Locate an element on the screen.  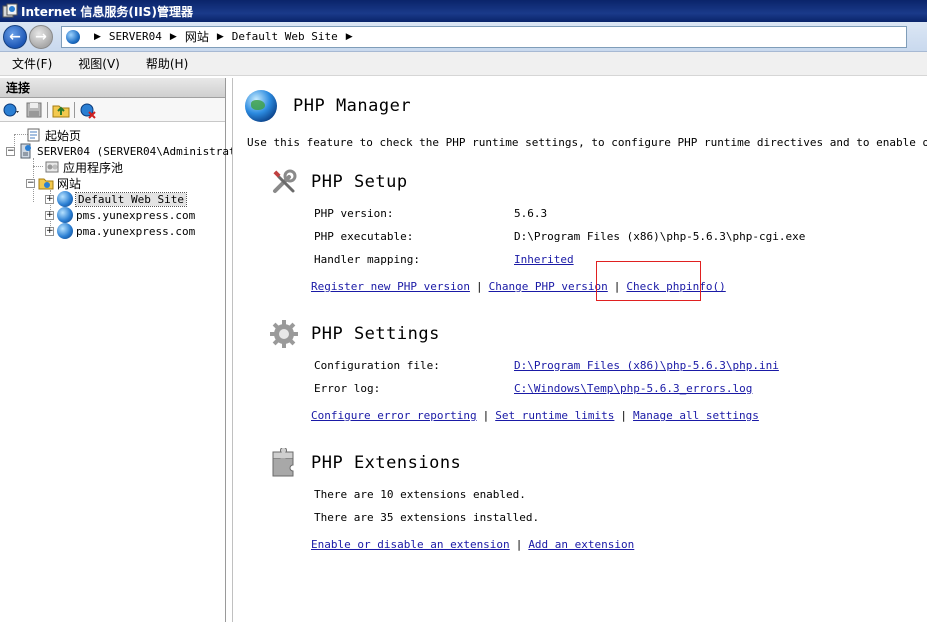
error-log-link: C:\Windows\Temp\php-5.6.3_errors.log is located at coordinates (633, 388).